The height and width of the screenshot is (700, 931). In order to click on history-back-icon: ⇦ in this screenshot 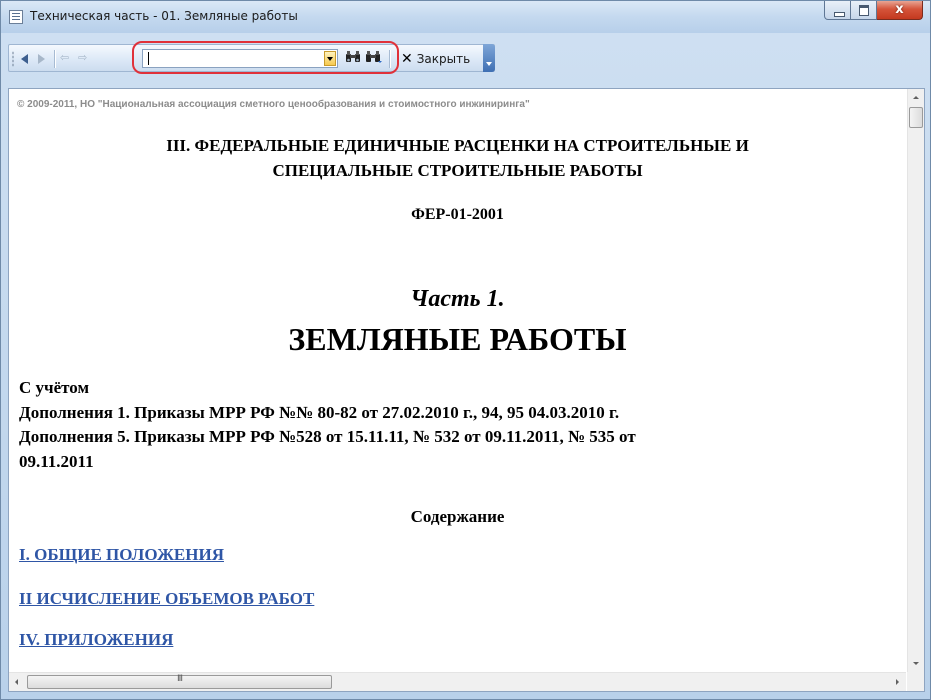, I will do `click(66, 57)`.